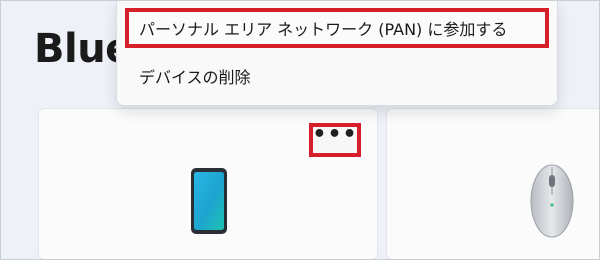  What do you see at coordinates (337, 76) in the screenshot?
I see `menu-item-remove-device: デバイスの削除` at bounding box center [337, 76].